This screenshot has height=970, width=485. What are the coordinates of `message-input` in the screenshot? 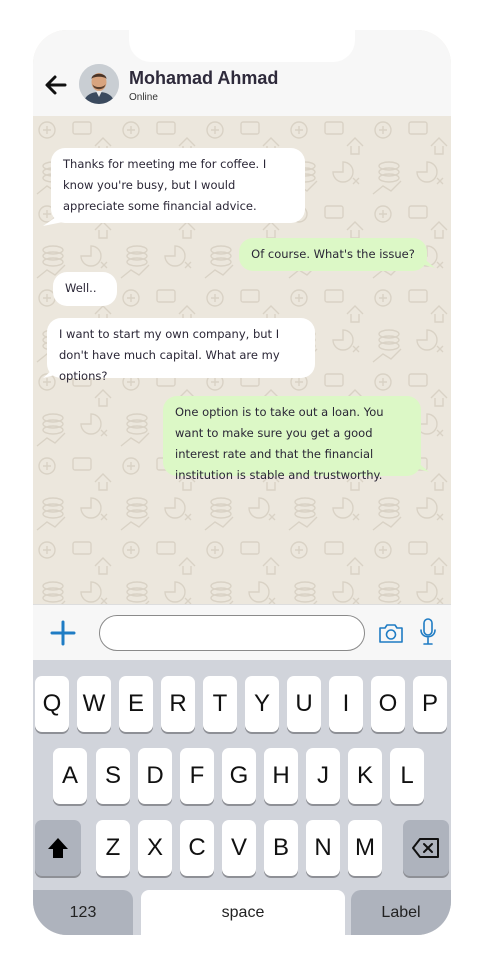 It's located at (232, 633).